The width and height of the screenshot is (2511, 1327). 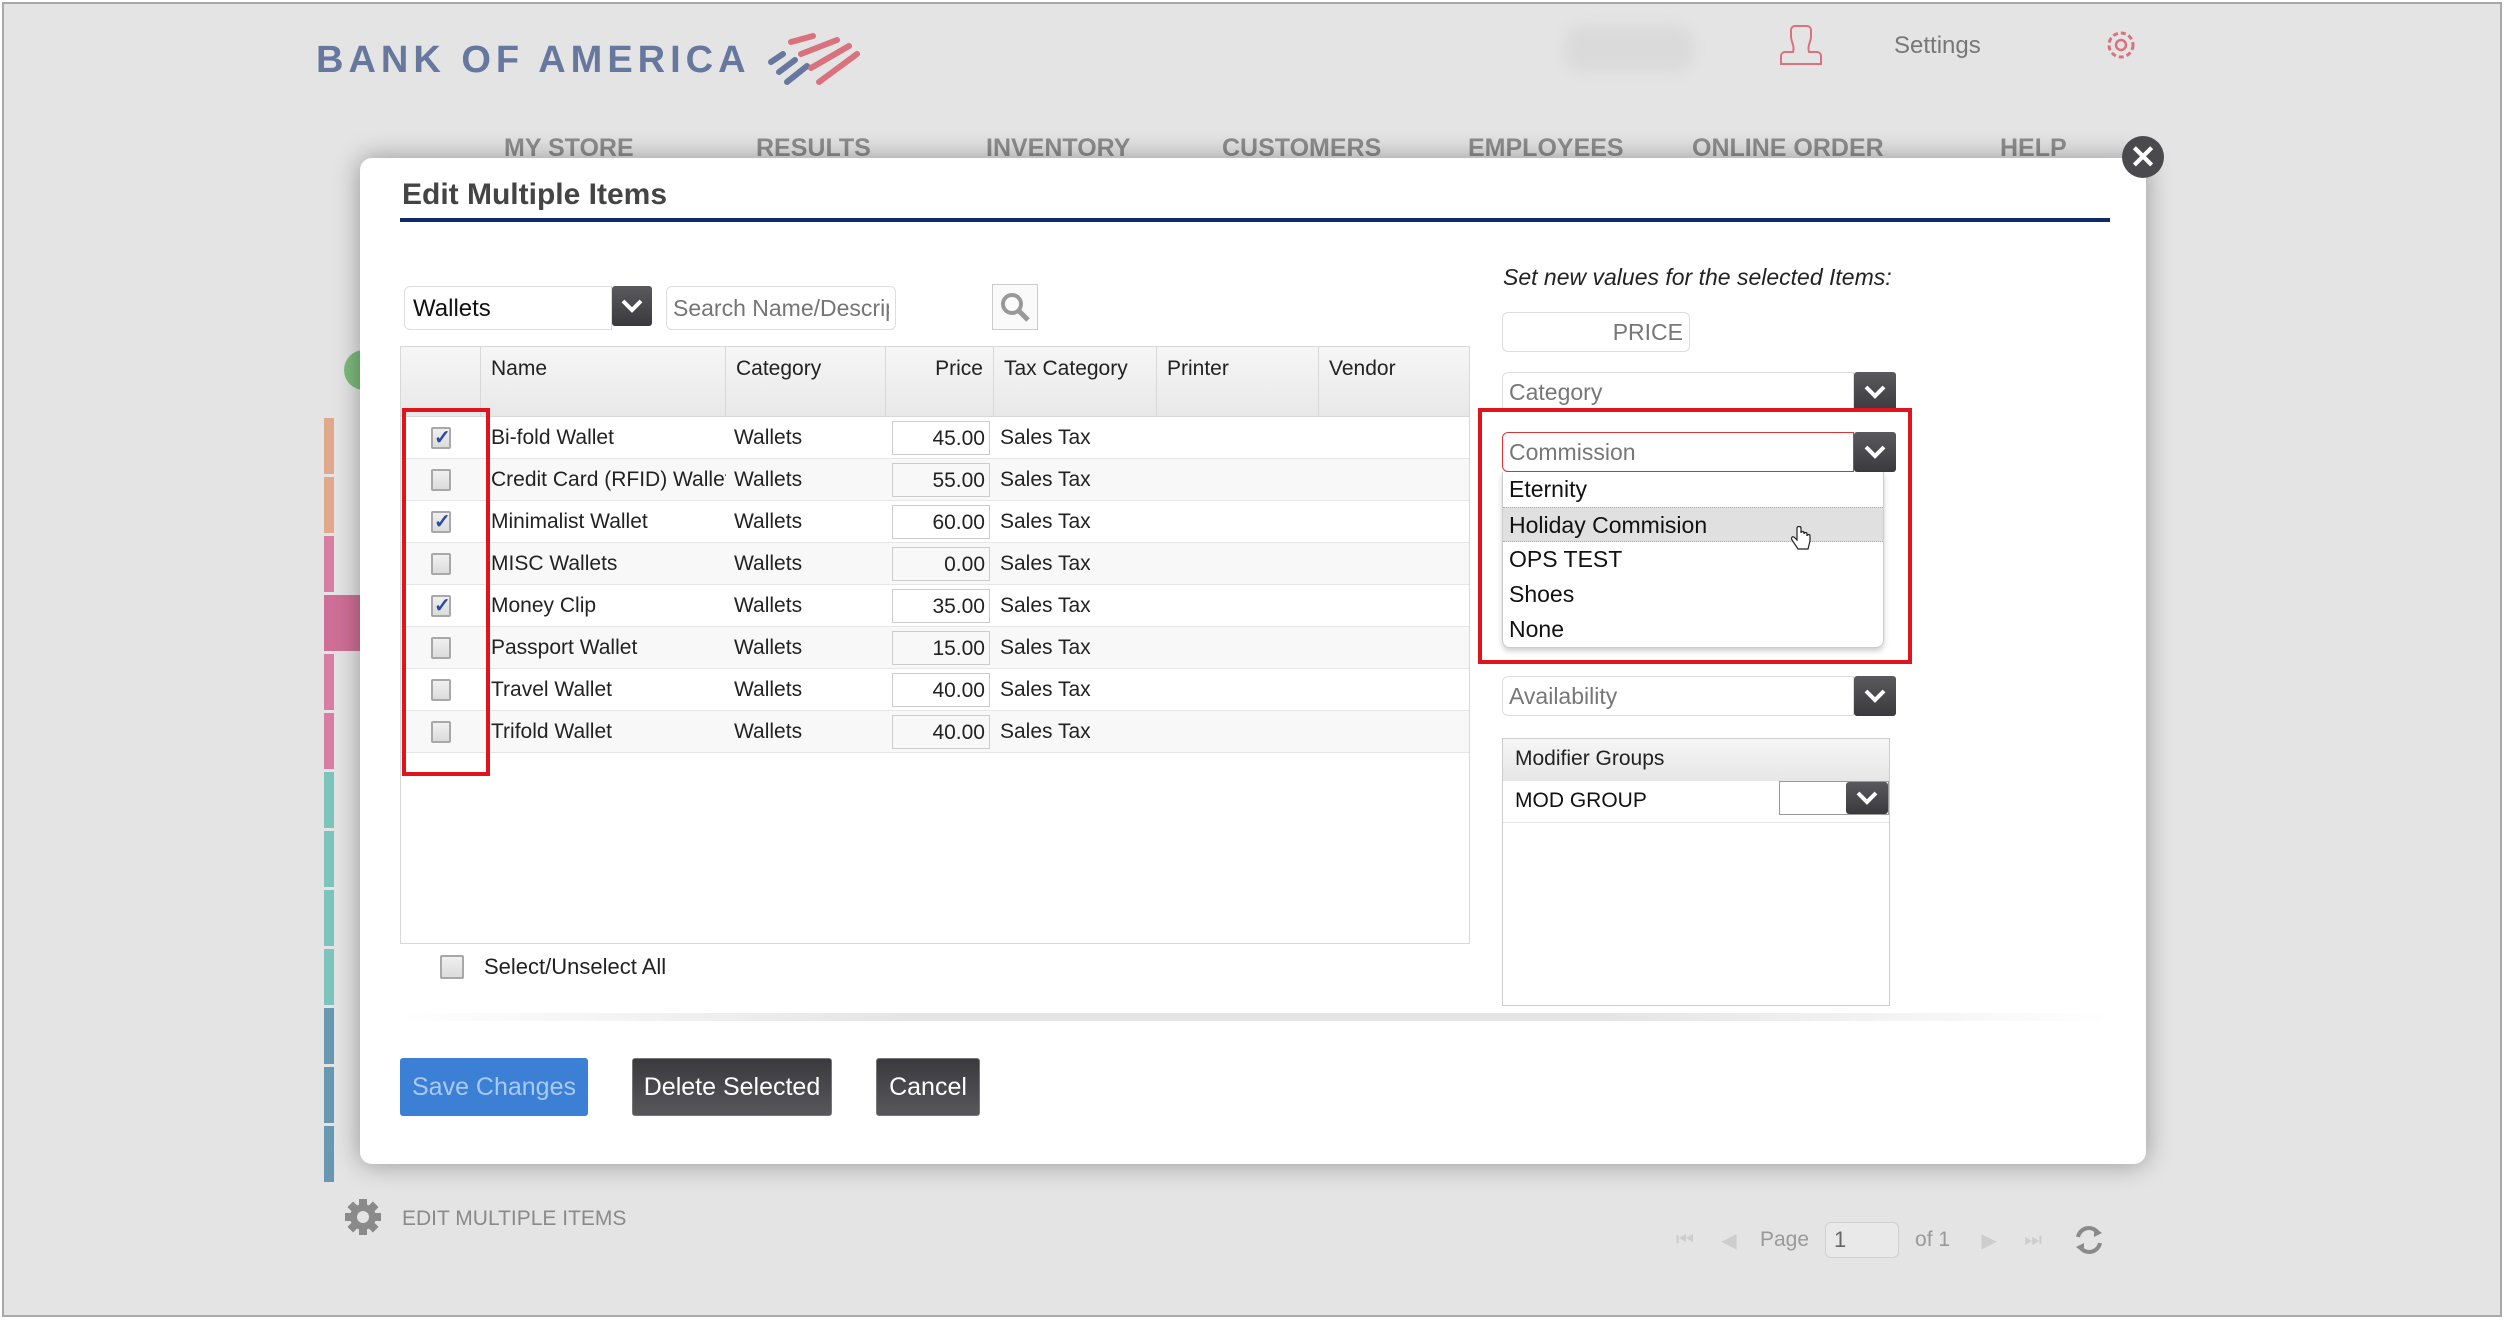 I want to click on modifier-group-name: MOD GROUP, so click(x=1581, y=800).